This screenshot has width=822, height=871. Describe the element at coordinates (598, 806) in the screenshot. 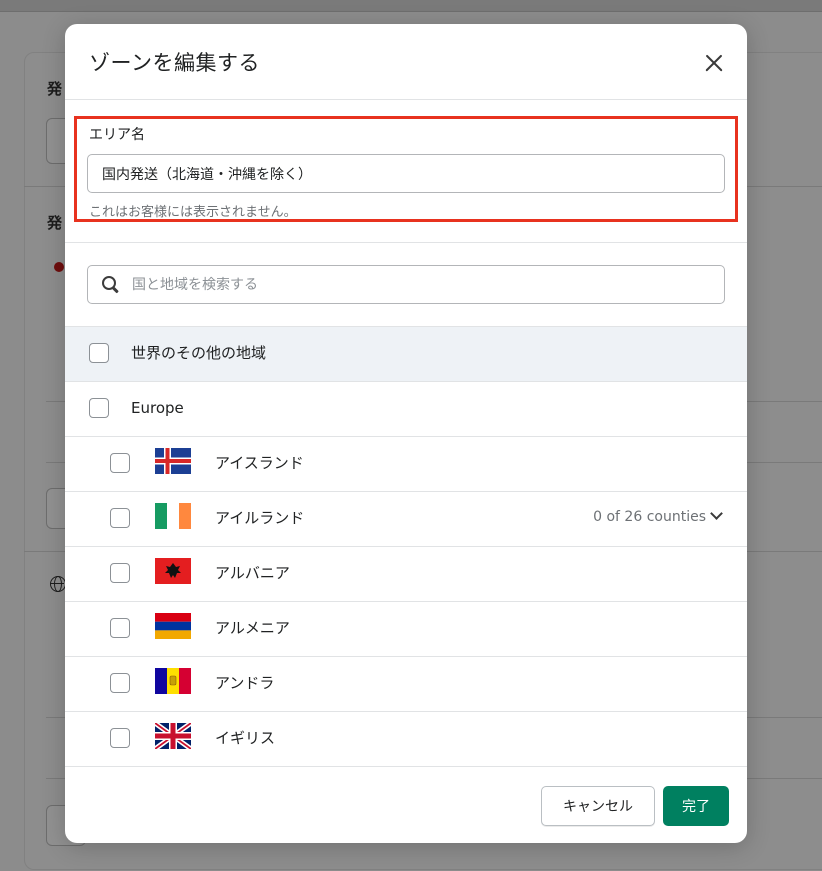

I see `cancel-button: キャンセル` at that location.